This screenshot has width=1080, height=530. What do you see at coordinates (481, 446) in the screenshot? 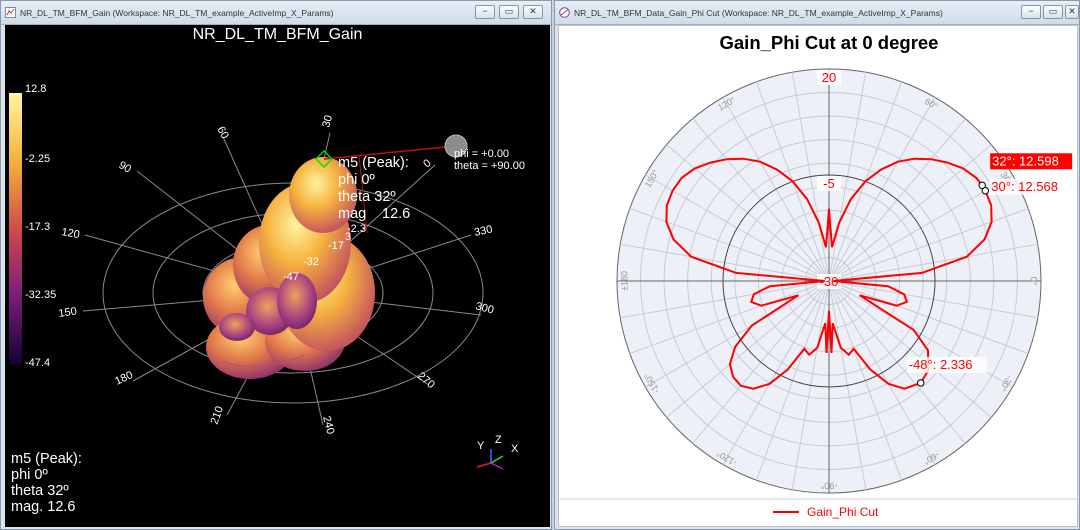
I see `axis-label: Y` at bounding box center [481, 446].